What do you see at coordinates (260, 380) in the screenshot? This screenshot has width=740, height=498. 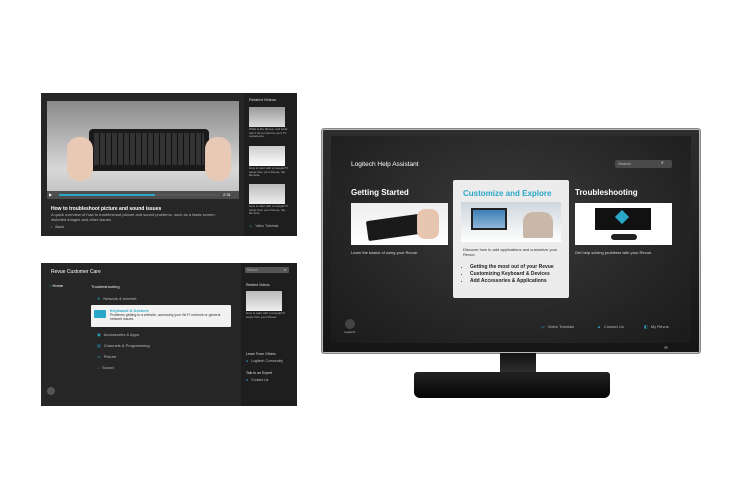 I see `contact-label: Contact Us` at bounding box center [260, 380].